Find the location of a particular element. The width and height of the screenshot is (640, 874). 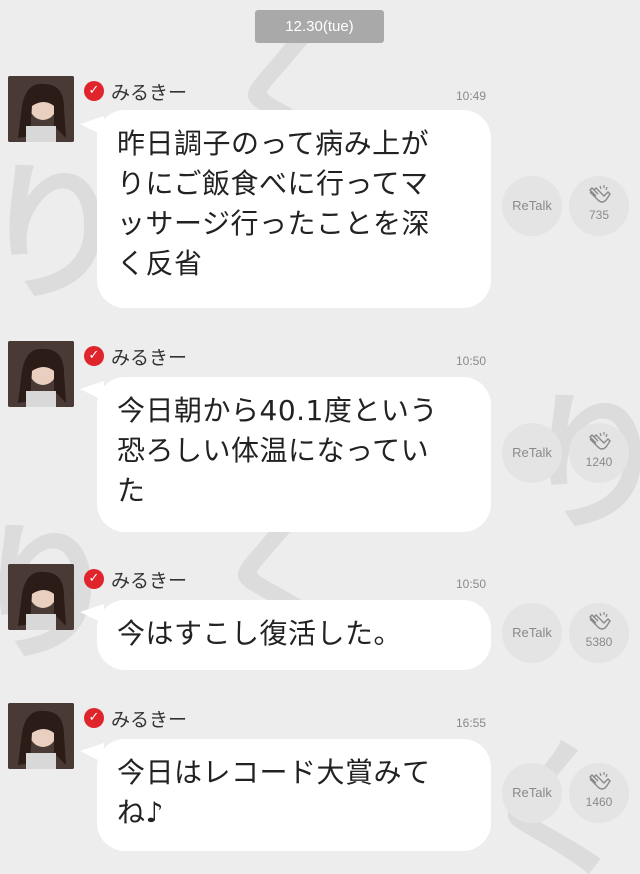

message-time: 10:49 is located at coordinates (471, 96).